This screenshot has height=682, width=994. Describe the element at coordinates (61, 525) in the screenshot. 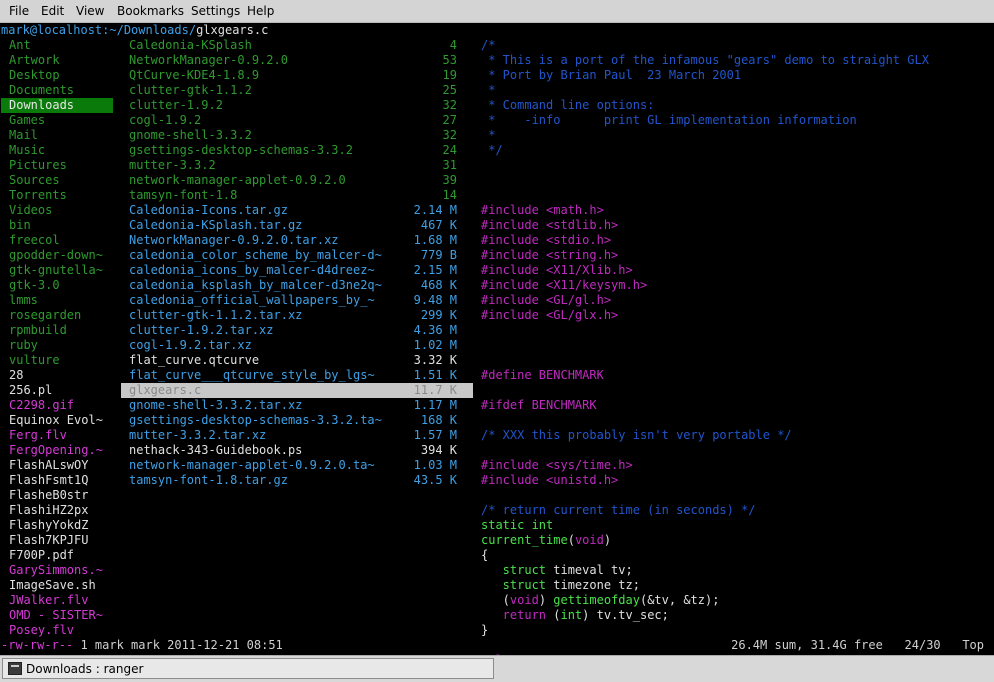

I see `parent-dir-entry: FlashyYokdZ` at that location.